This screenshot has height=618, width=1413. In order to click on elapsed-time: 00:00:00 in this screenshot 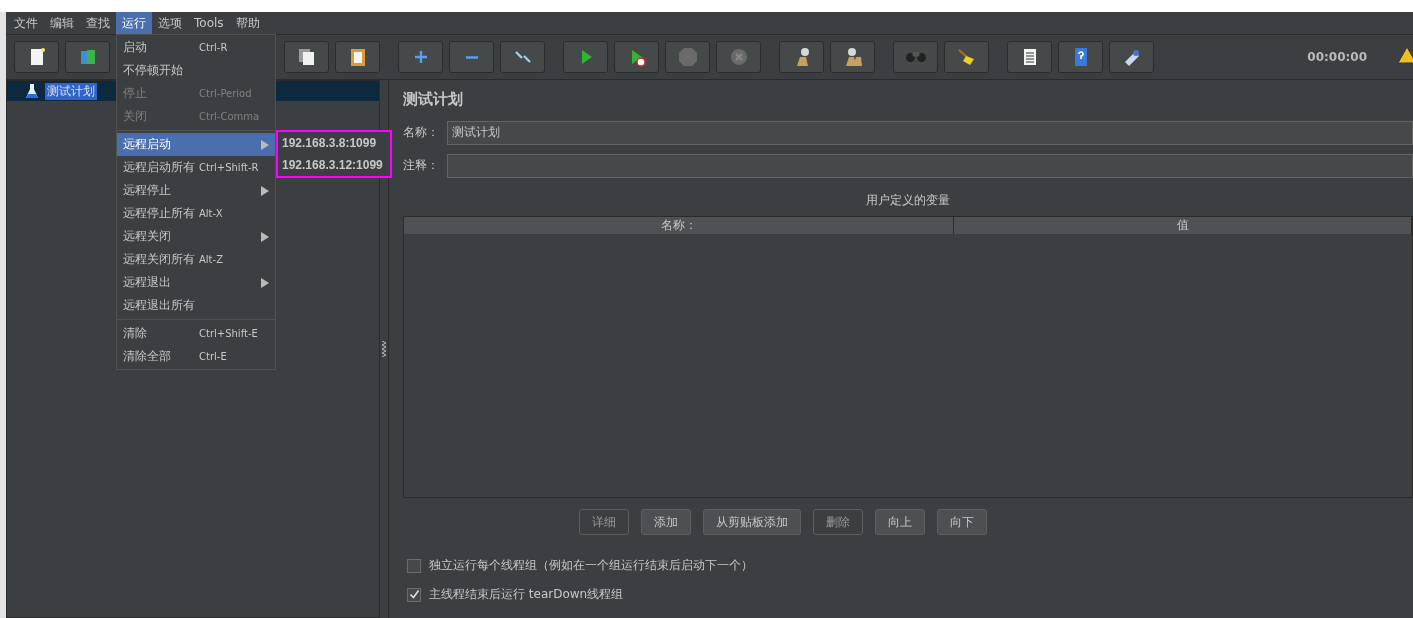, I will do `click(1337, 57)`.